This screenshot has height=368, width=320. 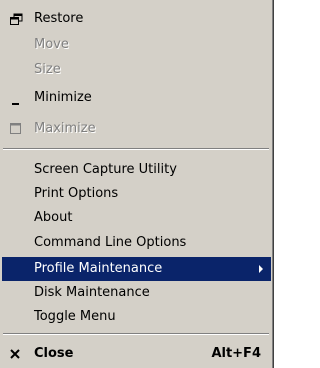 What do you see at coordinates (136, 70) in the screenshot?
I see `menu-item-size: Size` at bounding box center [136, 70].